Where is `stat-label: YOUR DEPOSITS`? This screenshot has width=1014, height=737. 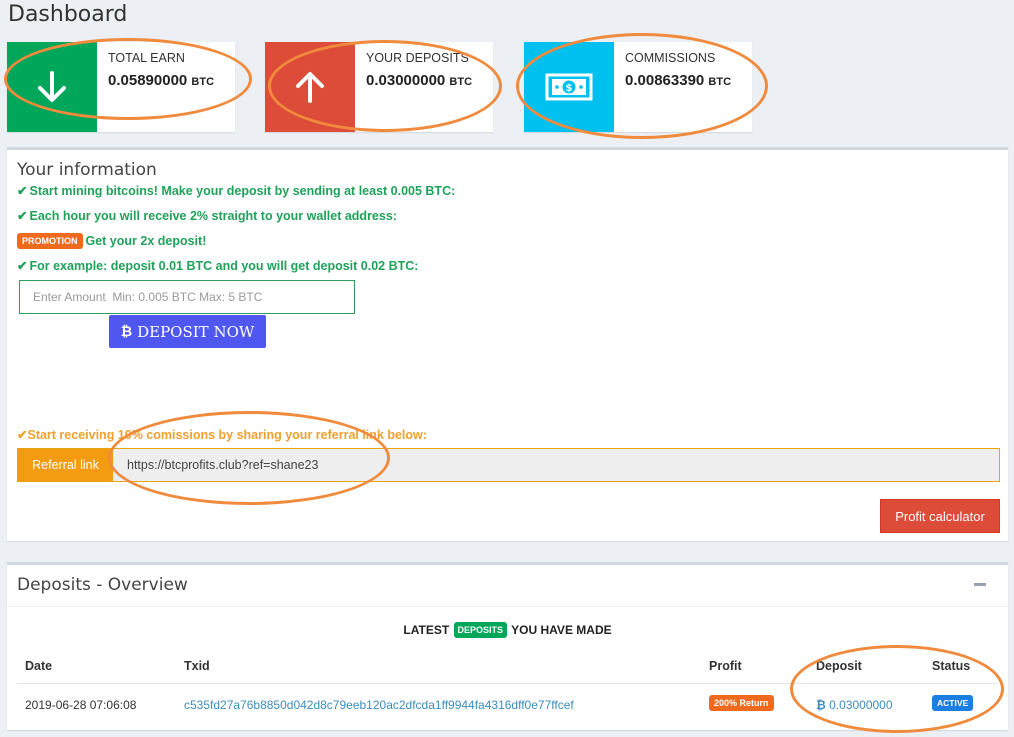
stat-label: YOUR DEPOSITS is located at coordinates (417, 58).